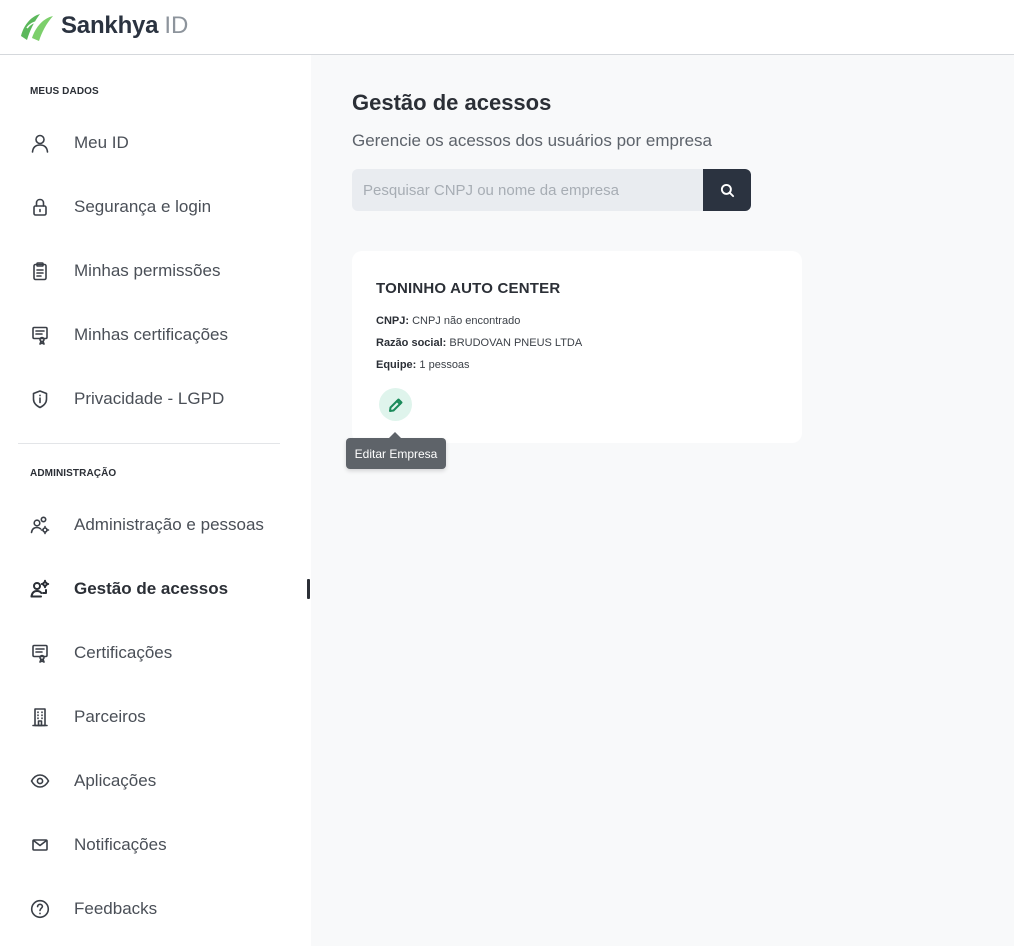 The height and width of the screenshot is (946, 1014). I want to click on sidebar-item-permissoes: Minhas permissões, so click(158, 271).